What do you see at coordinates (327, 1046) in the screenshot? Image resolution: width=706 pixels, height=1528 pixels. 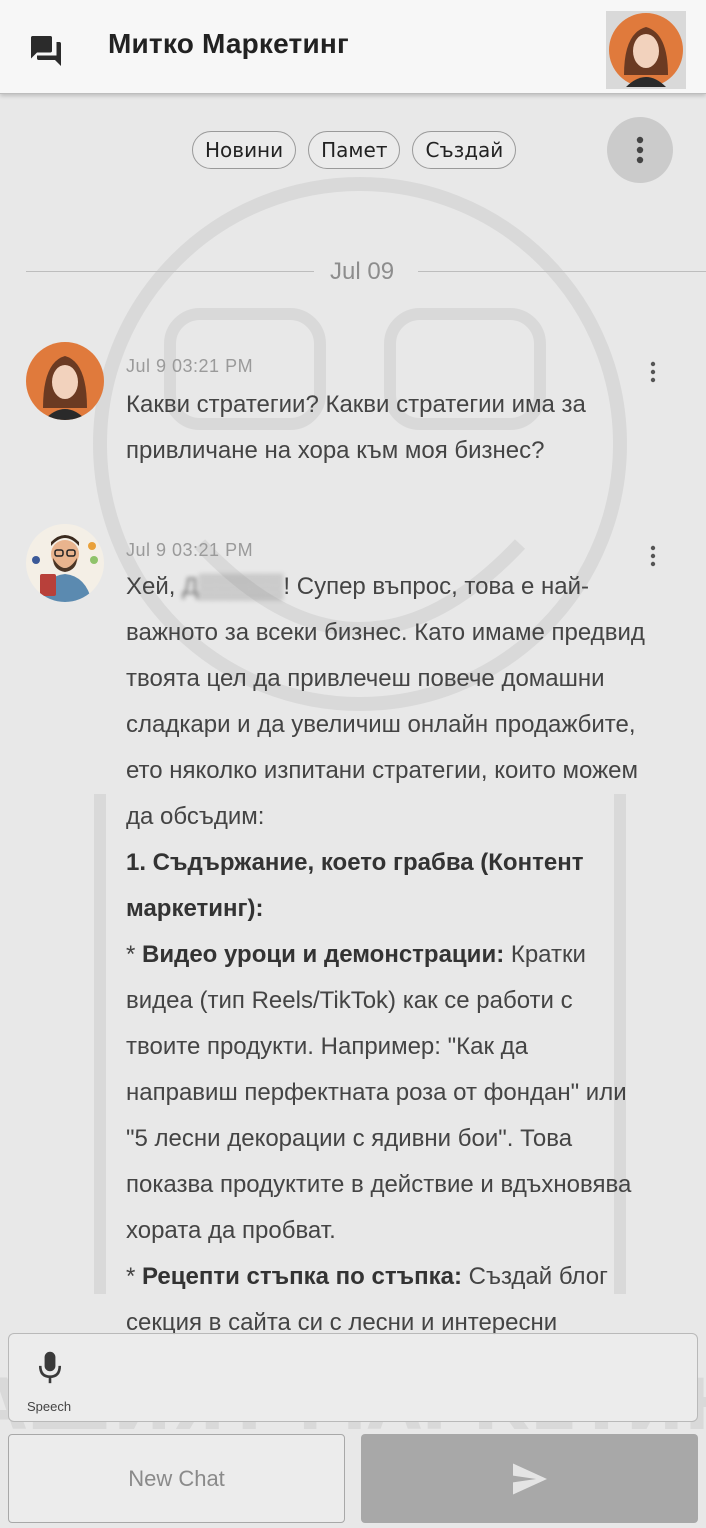 I see `message-line: твоите продукти. Например: "Как да` at bounding box center [327, 1046].